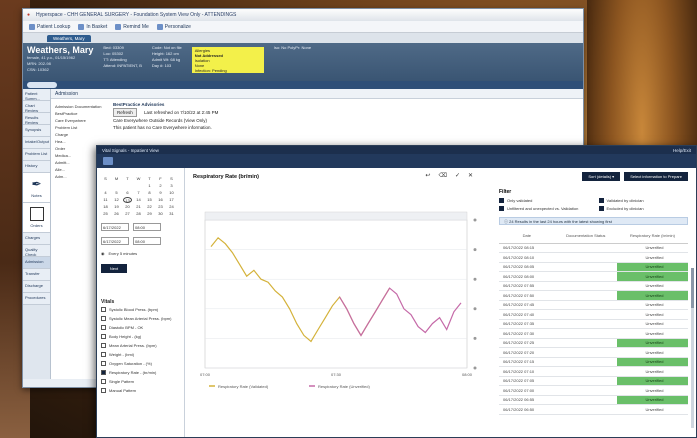 This screenshot has height=438, width=697. What do you see at coordinates (442, 175) in the screenshot?
I see `clear-icon: ⌫` at bounding box center [442, 175].